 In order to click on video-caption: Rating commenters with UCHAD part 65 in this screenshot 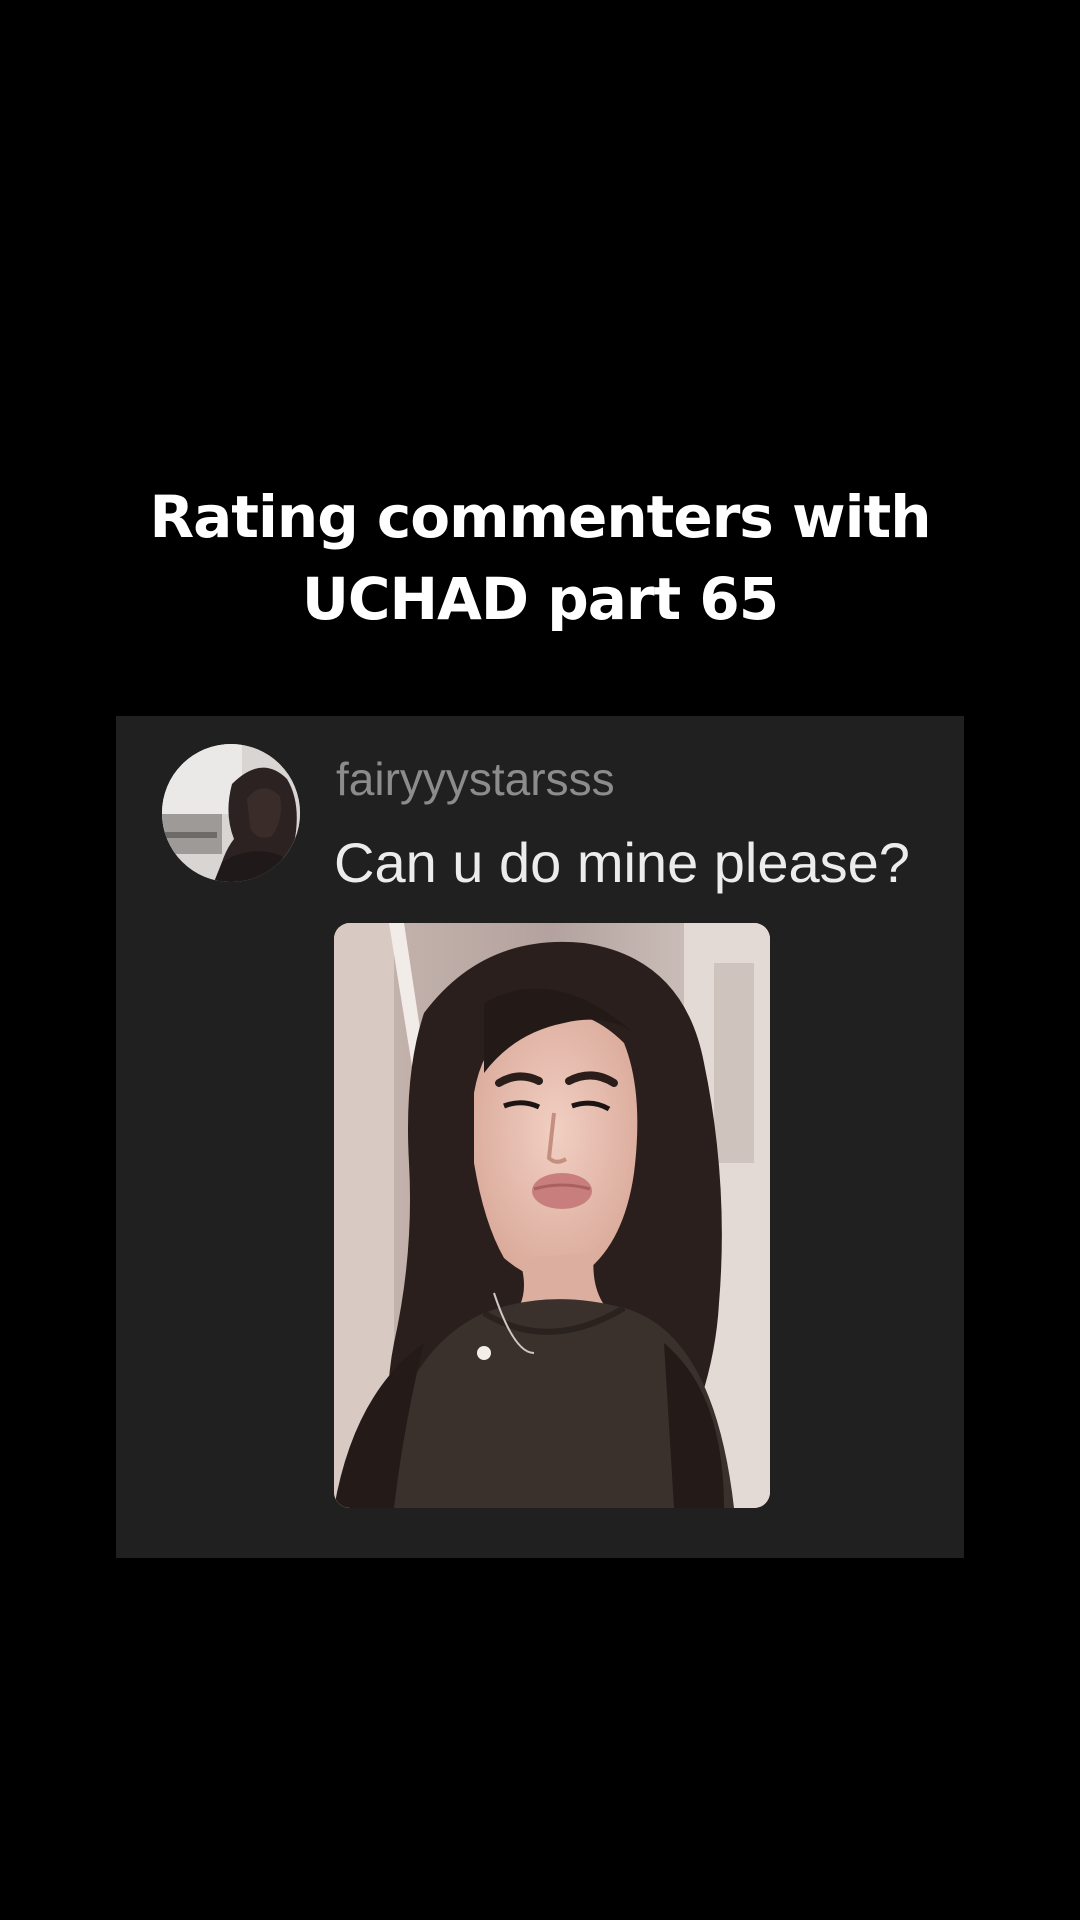, I will do `click(540, 558)`.